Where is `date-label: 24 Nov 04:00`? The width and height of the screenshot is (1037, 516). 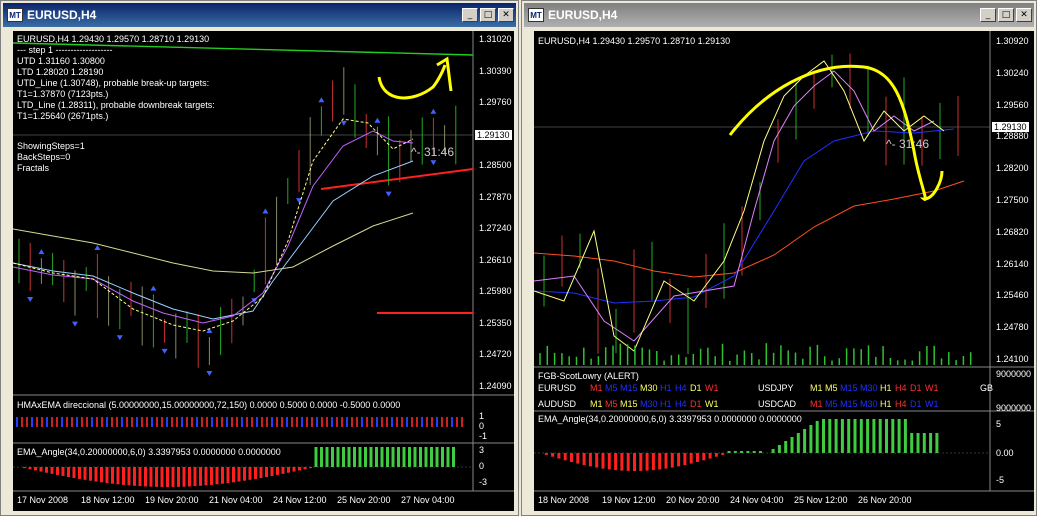 date-label: 24 Nov 04:00 is located at coordinates (757, 500).